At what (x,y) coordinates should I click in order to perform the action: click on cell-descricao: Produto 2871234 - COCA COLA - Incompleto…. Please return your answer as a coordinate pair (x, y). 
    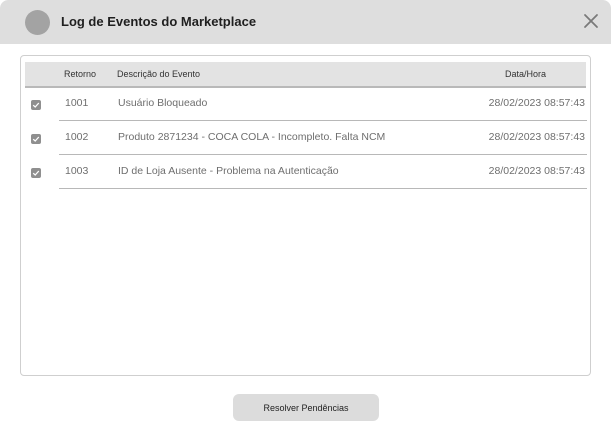
    Looking at the image, I should click on (252, 137).